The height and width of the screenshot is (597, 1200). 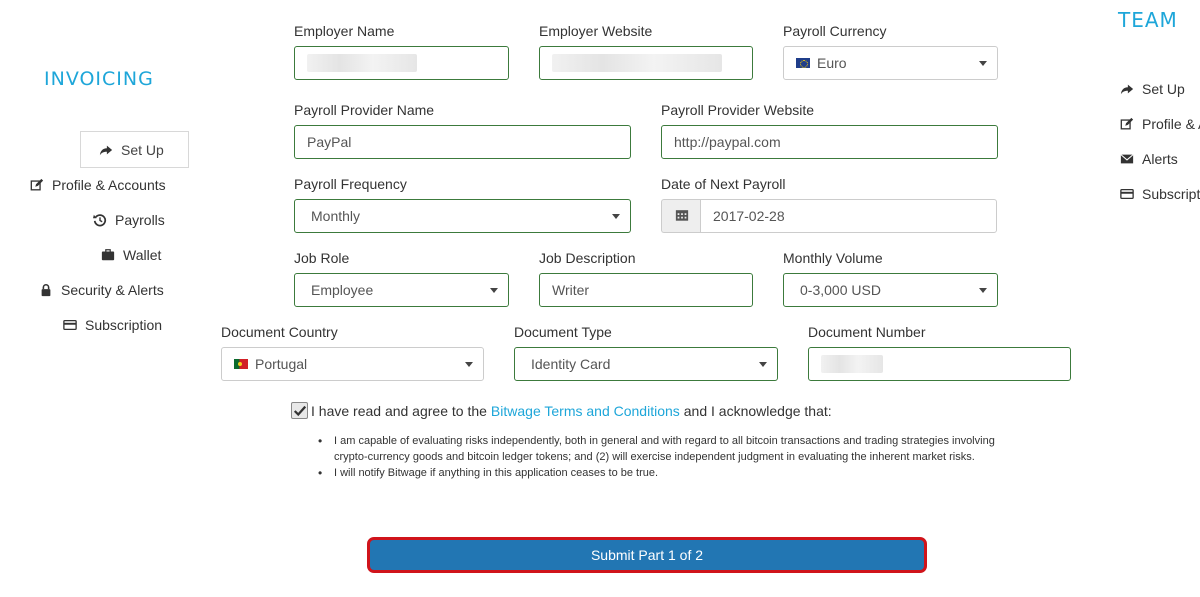 What do you see at coordinates (867, 332) in the screenshot?
I see `document-number-label: Document Number` at bounding box center [867, 332].